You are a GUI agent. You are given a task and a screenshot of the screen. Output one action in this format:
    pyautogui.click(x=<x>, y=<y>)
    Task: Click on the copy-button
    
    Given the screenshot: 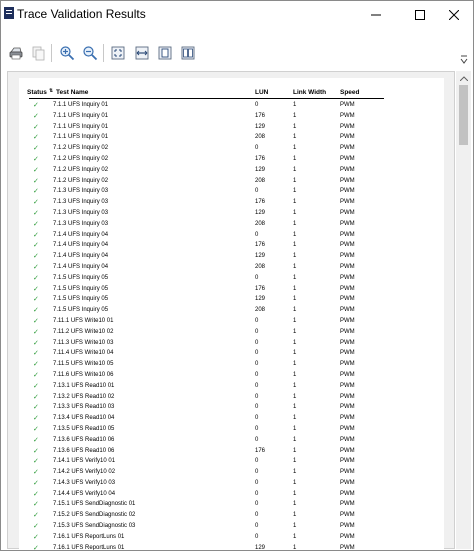 What is the action you would take?
    pyautogui.click(x=38, y=53)
    